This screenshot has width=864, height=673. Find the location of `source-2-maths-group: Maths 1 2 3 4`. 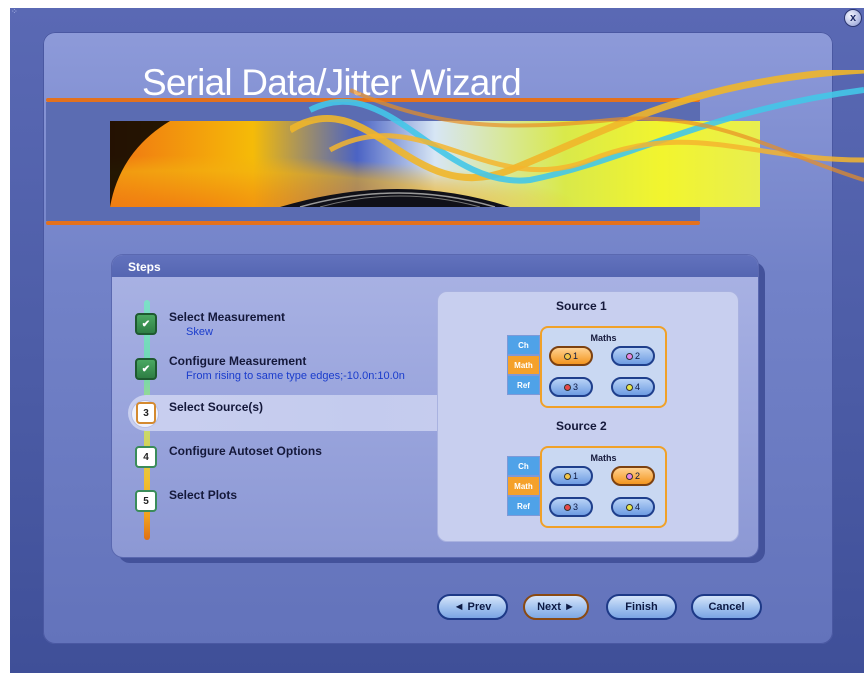

source-2-maths-group: Maths 1 2 3 4 is located at coordinates (603, 487).